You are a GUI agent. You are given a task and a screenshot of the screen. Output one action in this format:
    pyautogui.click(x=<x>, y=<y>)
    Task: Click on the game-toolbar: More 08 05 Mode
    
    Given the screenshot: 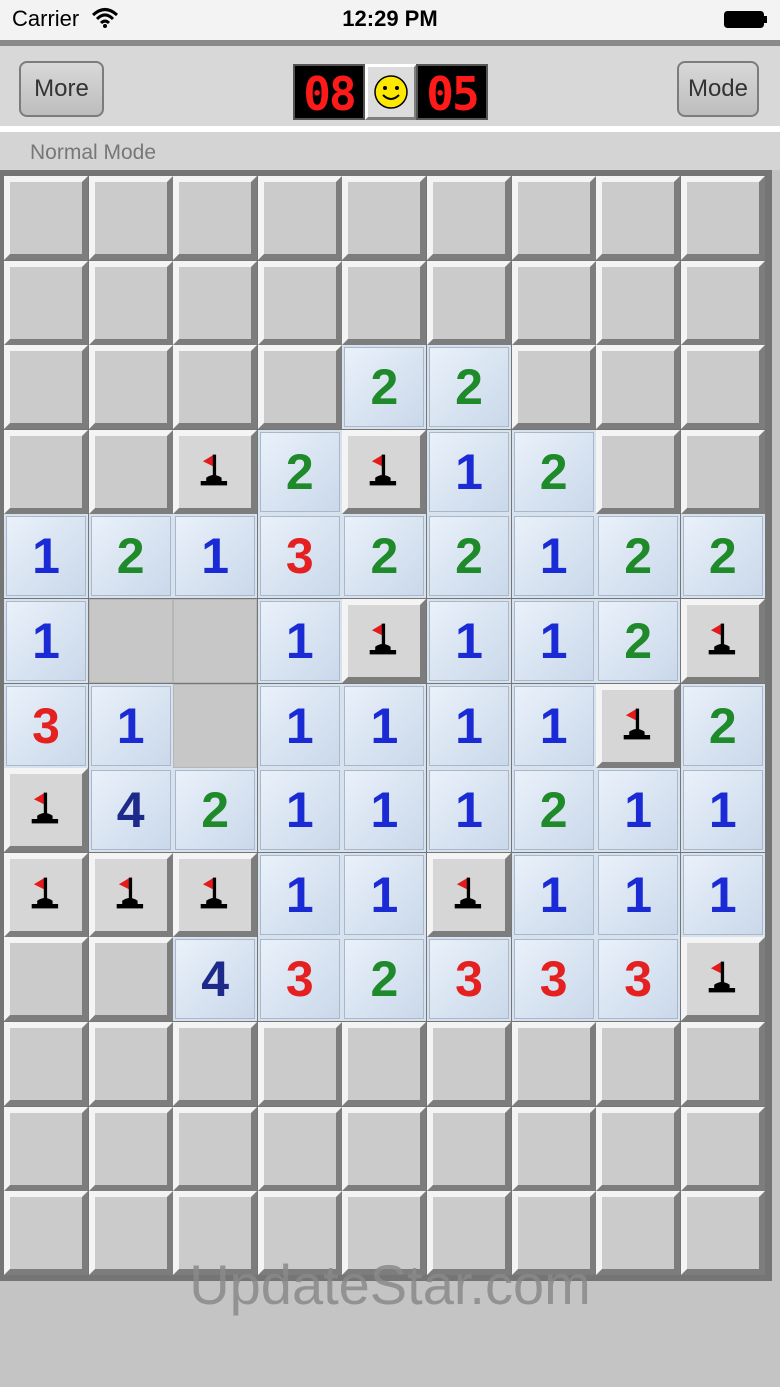 What is the action you would take?
    pyautogui.click(x=390, y=83)
    